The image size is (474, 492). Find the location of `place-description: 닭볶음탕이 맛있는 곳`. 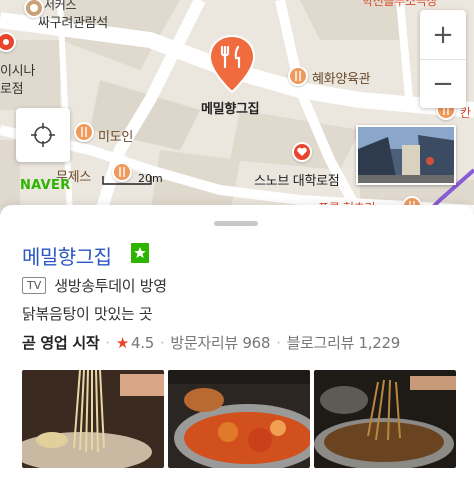

place-description: 닭볶음탕이 맛있는 곳 is located at coordinates (87, 314).